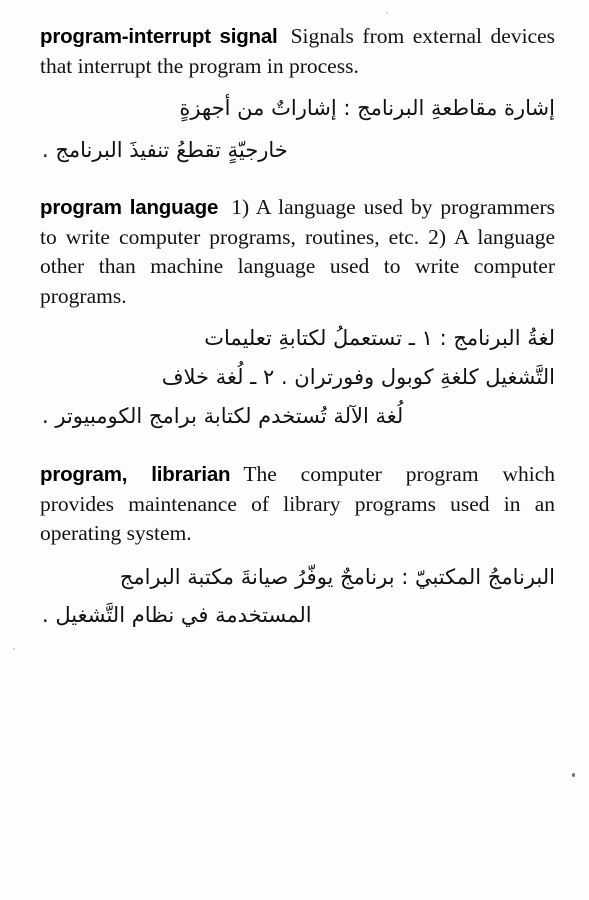 The width and height of the screenshot is (589, 900). What do you see at coordinates (177, 614) in the screenshot?
I see `arabic-line: المستخدمة في نظام التَّشغيل .` at bounding box center [177, 614].